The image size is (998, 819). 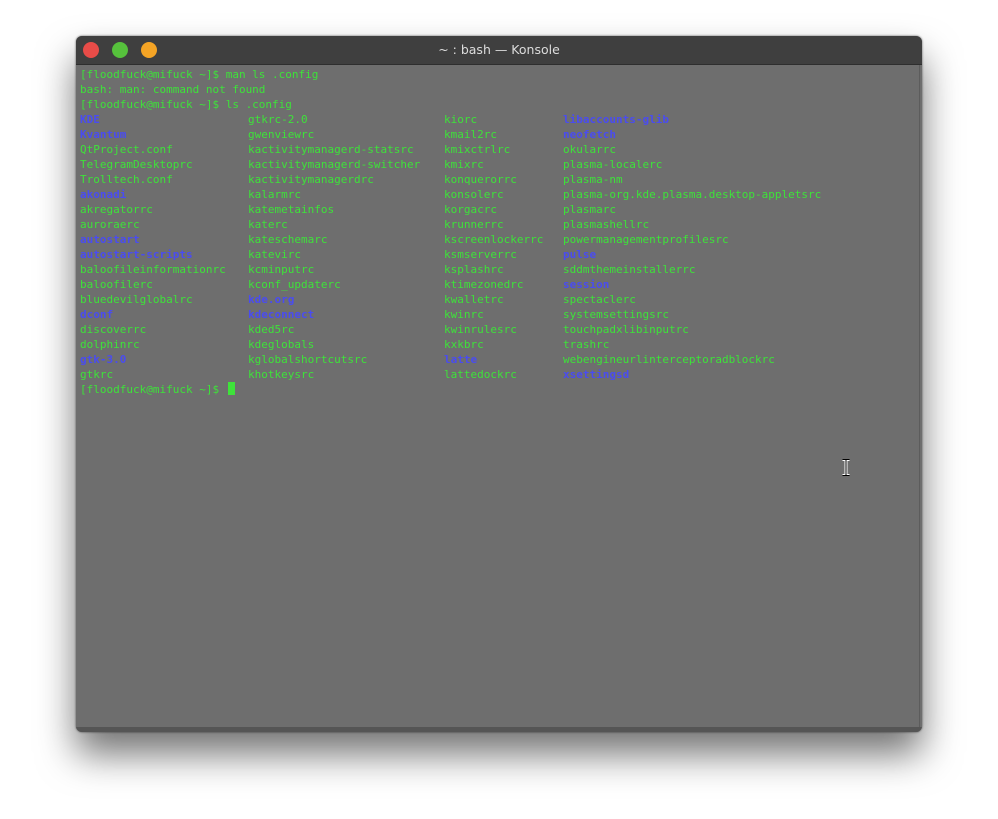 I want to click on ls-directory-entry: neofetch, so click(x=589, y=134).